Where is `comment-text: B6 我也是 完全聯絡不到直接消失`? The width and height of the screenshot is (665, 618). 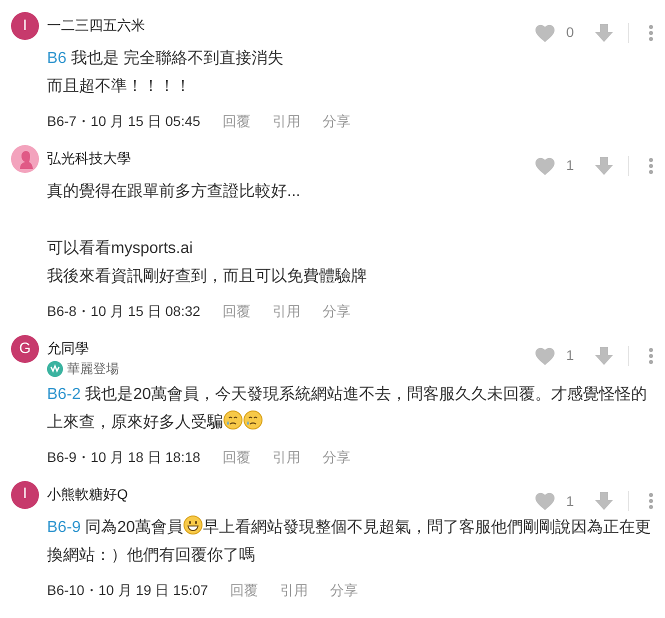
comment-text: B6 我也是 完全聯絡不到直接消失 is located at coordinates (165, 58).